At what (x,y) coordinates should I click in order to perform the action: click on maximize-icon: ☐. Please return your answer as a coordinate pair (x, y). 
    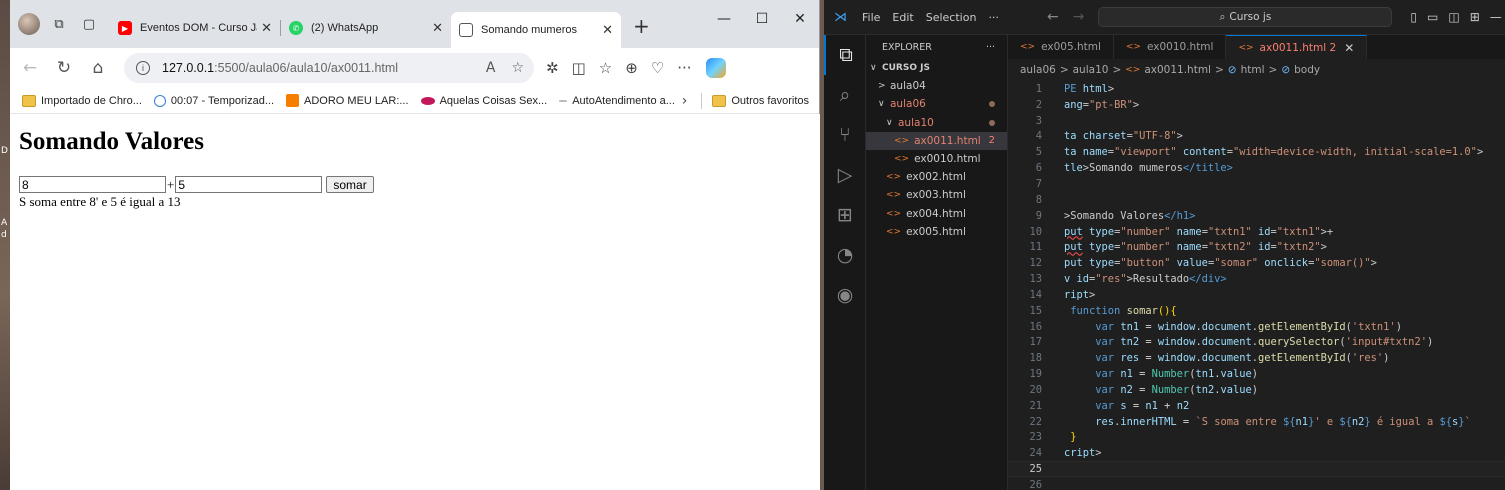
    Looking at the image, I should click on (762, 19).